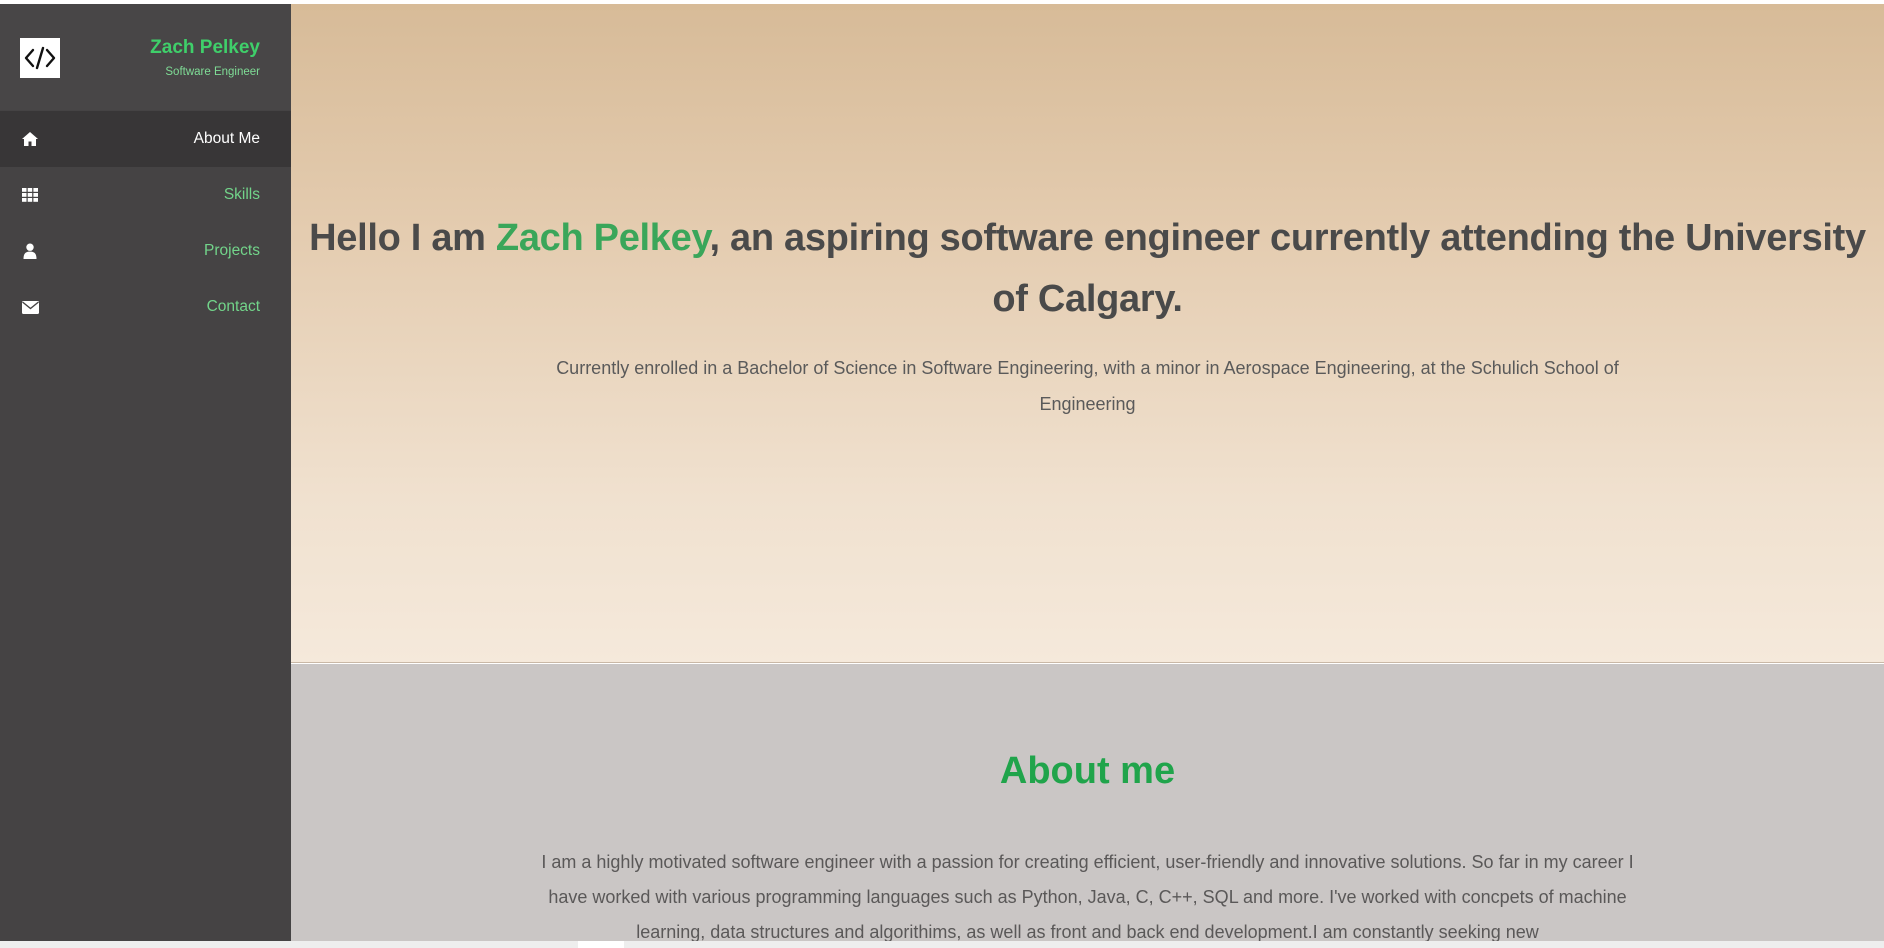 The image size is (1884, 948). I want to click on hero-title-prefix: Hello I am, so click(402, 238).